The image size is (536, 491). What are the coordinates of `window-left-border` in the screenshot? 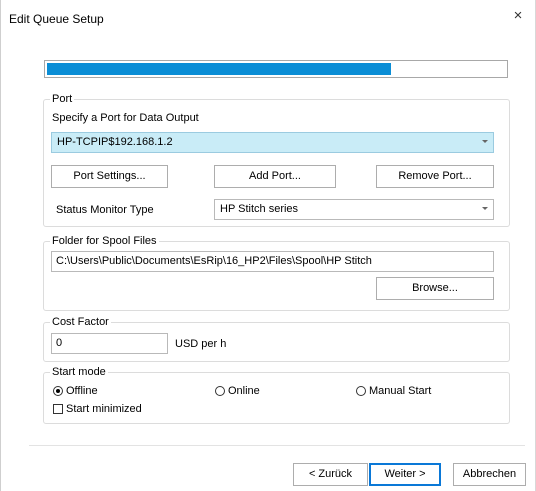 It's located at (0, 245).